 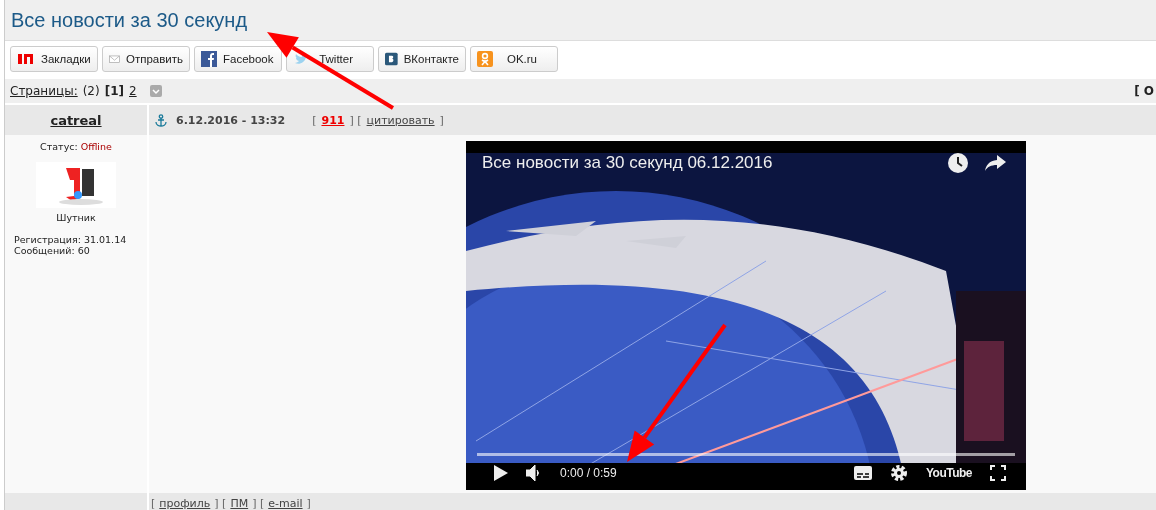 What do you see at coordinates (995, 163) in the screenshot?
I see `share-icon` at bounding box center [995, 163].